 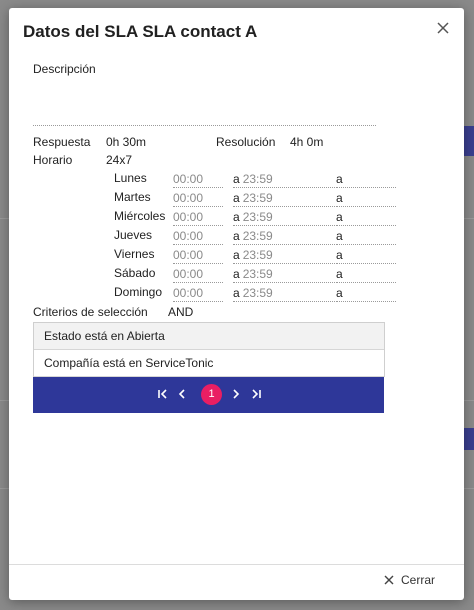 I want to click on day-label: Miércoles, so click(x=140, y=216).